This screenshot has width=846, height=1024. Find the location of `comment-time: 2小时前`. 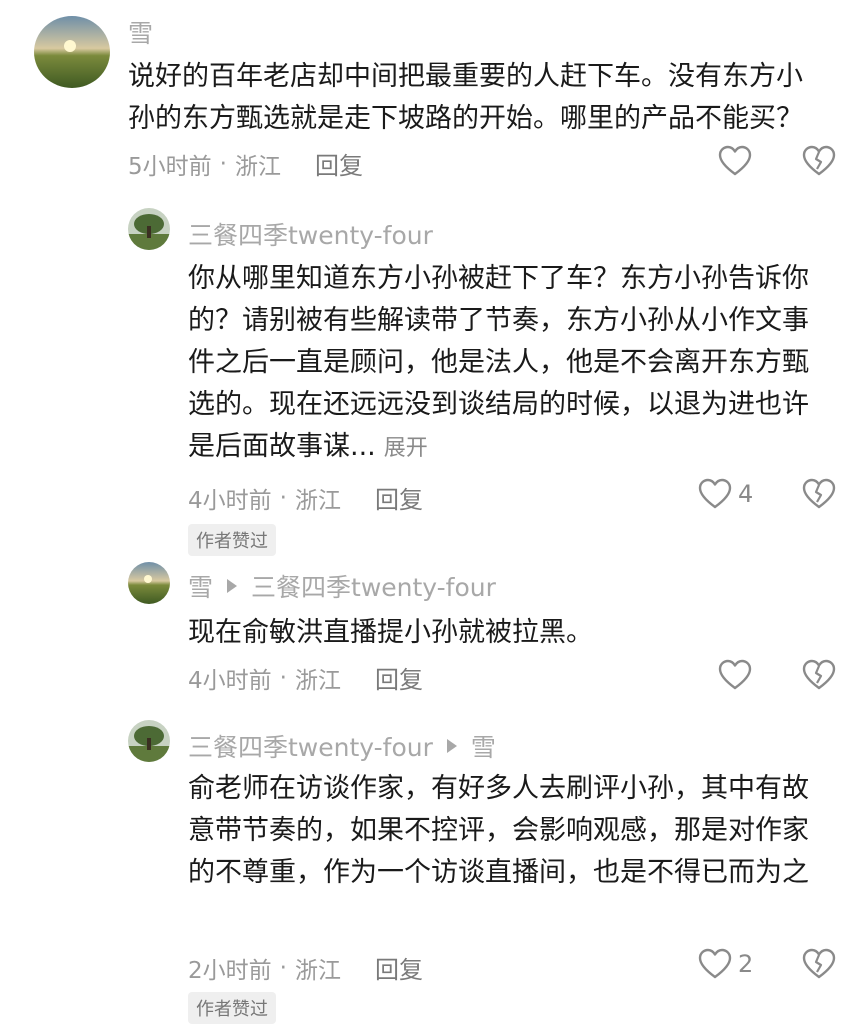

comment-time: 2小时前 is located at coordinates (230, 970).